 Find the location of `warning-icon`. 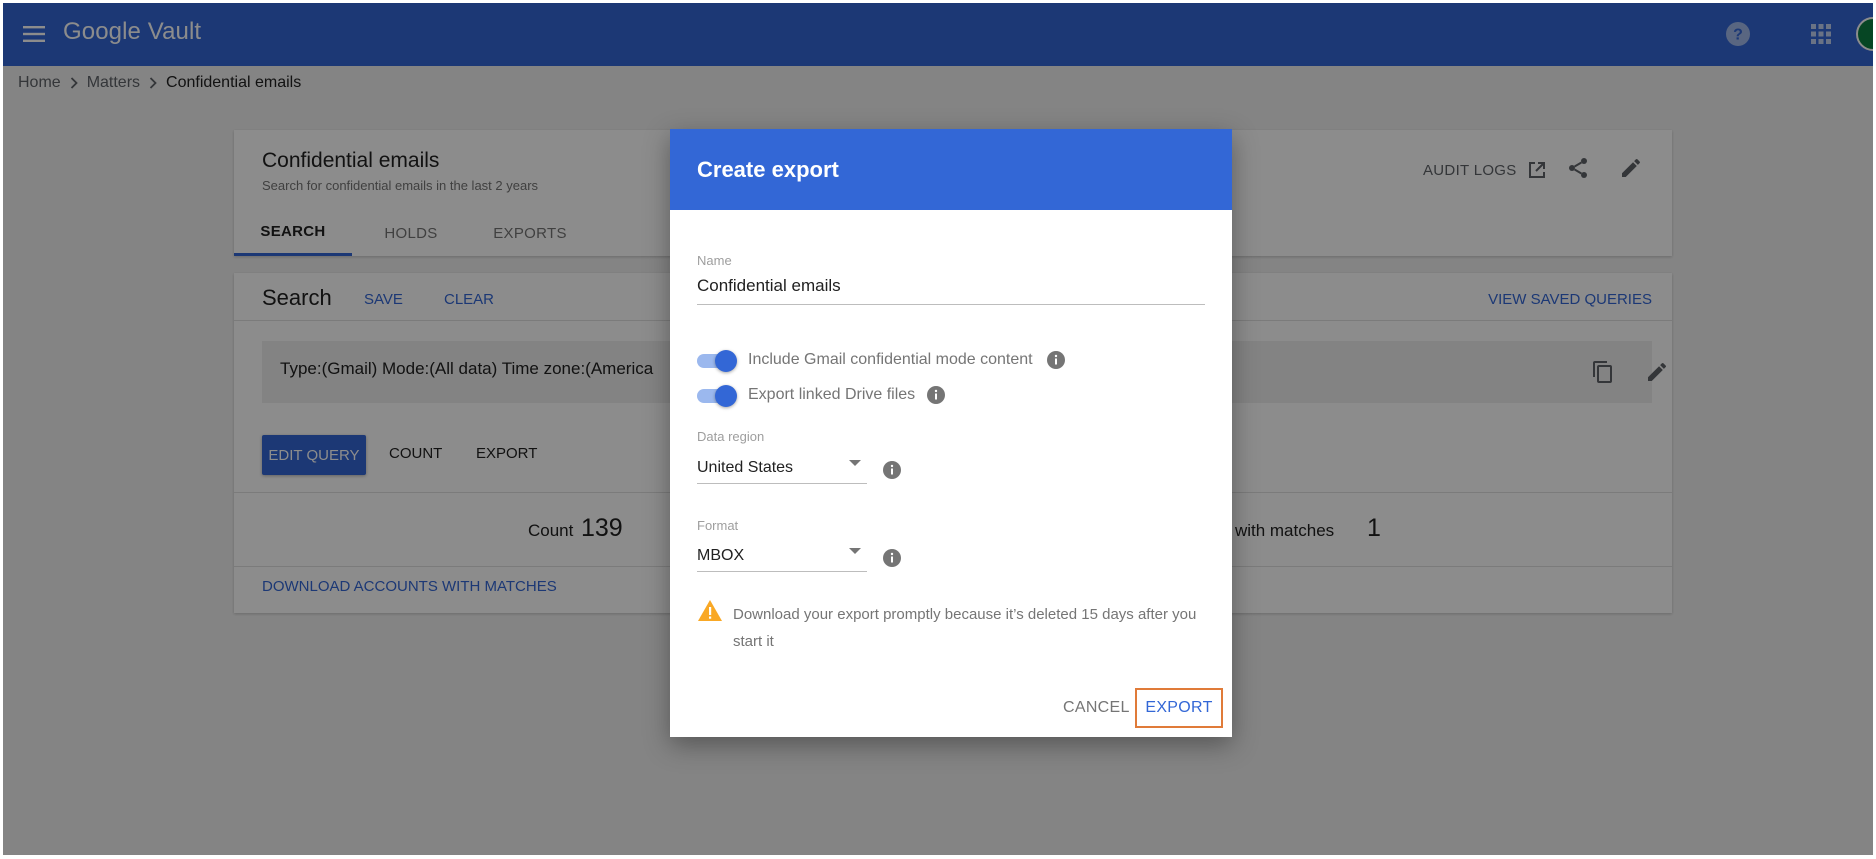

warning-icon is located at coordinates (710, 613).